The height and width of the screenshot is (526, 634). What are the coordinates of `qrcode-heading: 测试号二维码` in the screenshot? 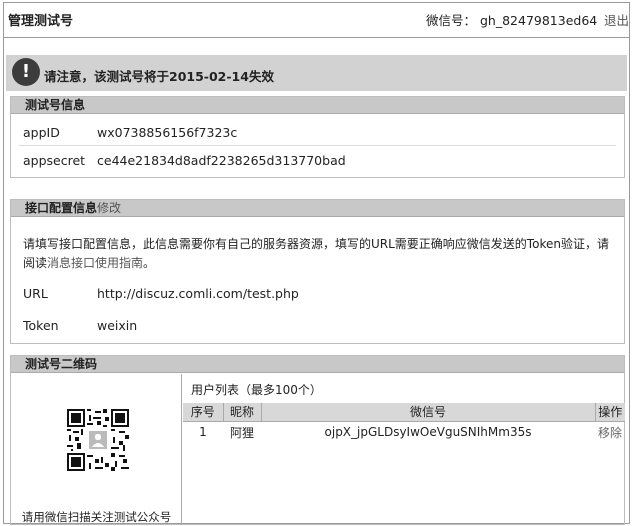 It's located at (317, 364).